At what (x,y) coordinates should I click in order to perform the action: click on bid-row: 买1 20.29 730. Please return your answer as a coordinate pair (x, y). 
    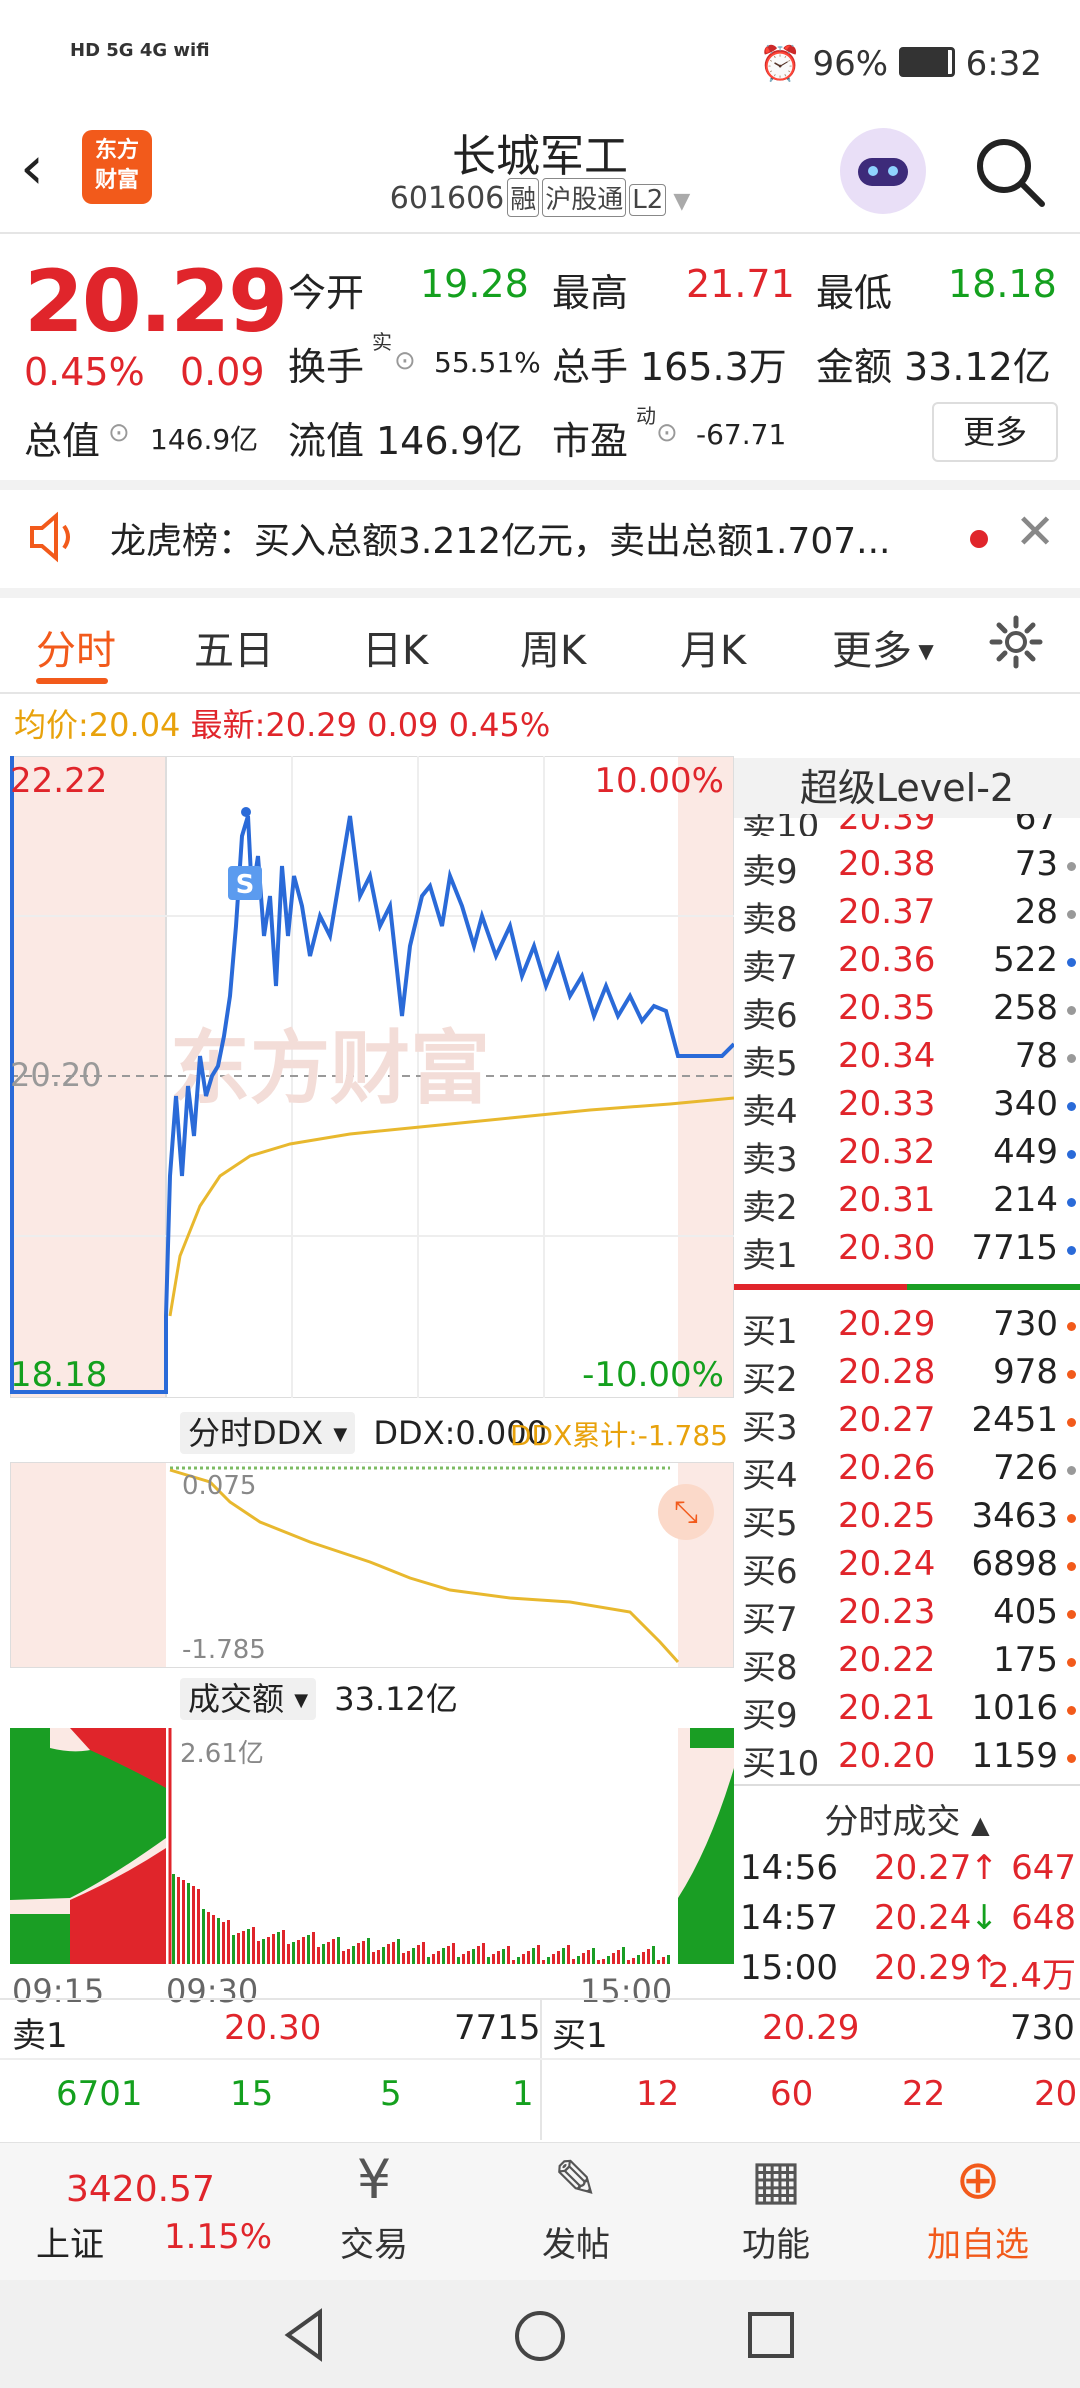
    Looking at the image, I should click on (907, 1328).